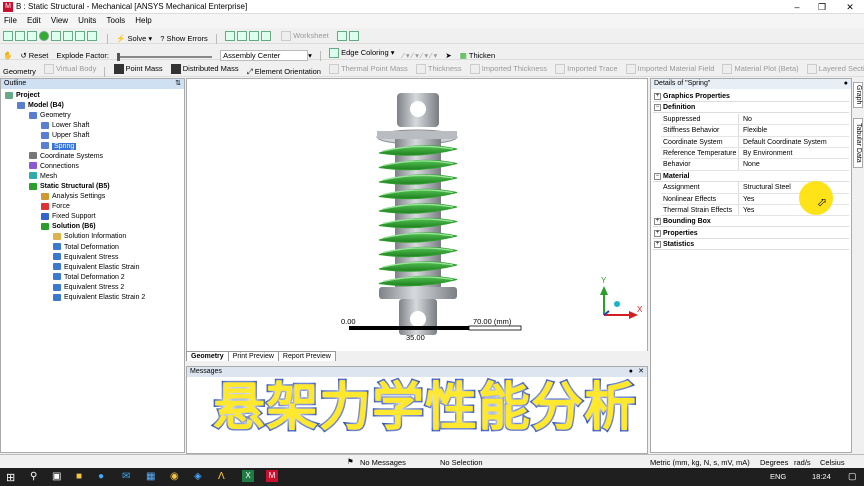 Image resolution: width=864 pixels, height=486 pixels. I want to click on context-imported-trace: Imported Trace, so click(586, 68).